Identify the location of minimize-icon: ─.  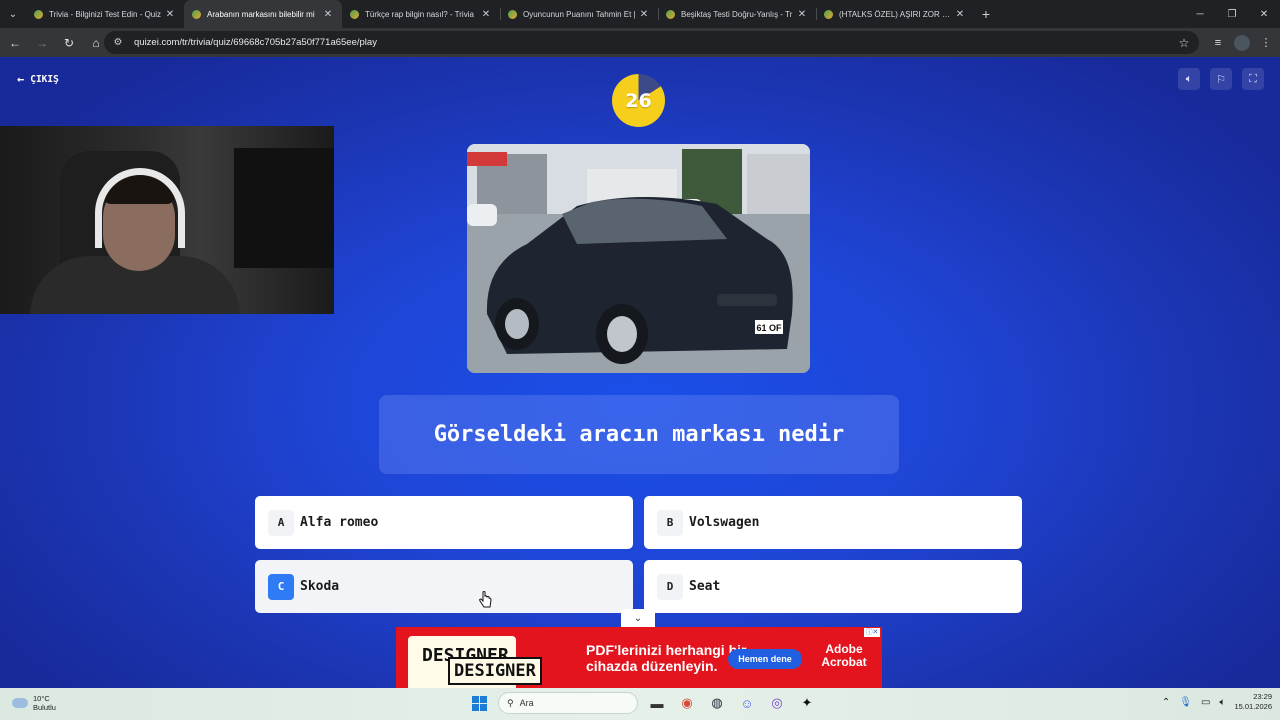
(1200, 14).